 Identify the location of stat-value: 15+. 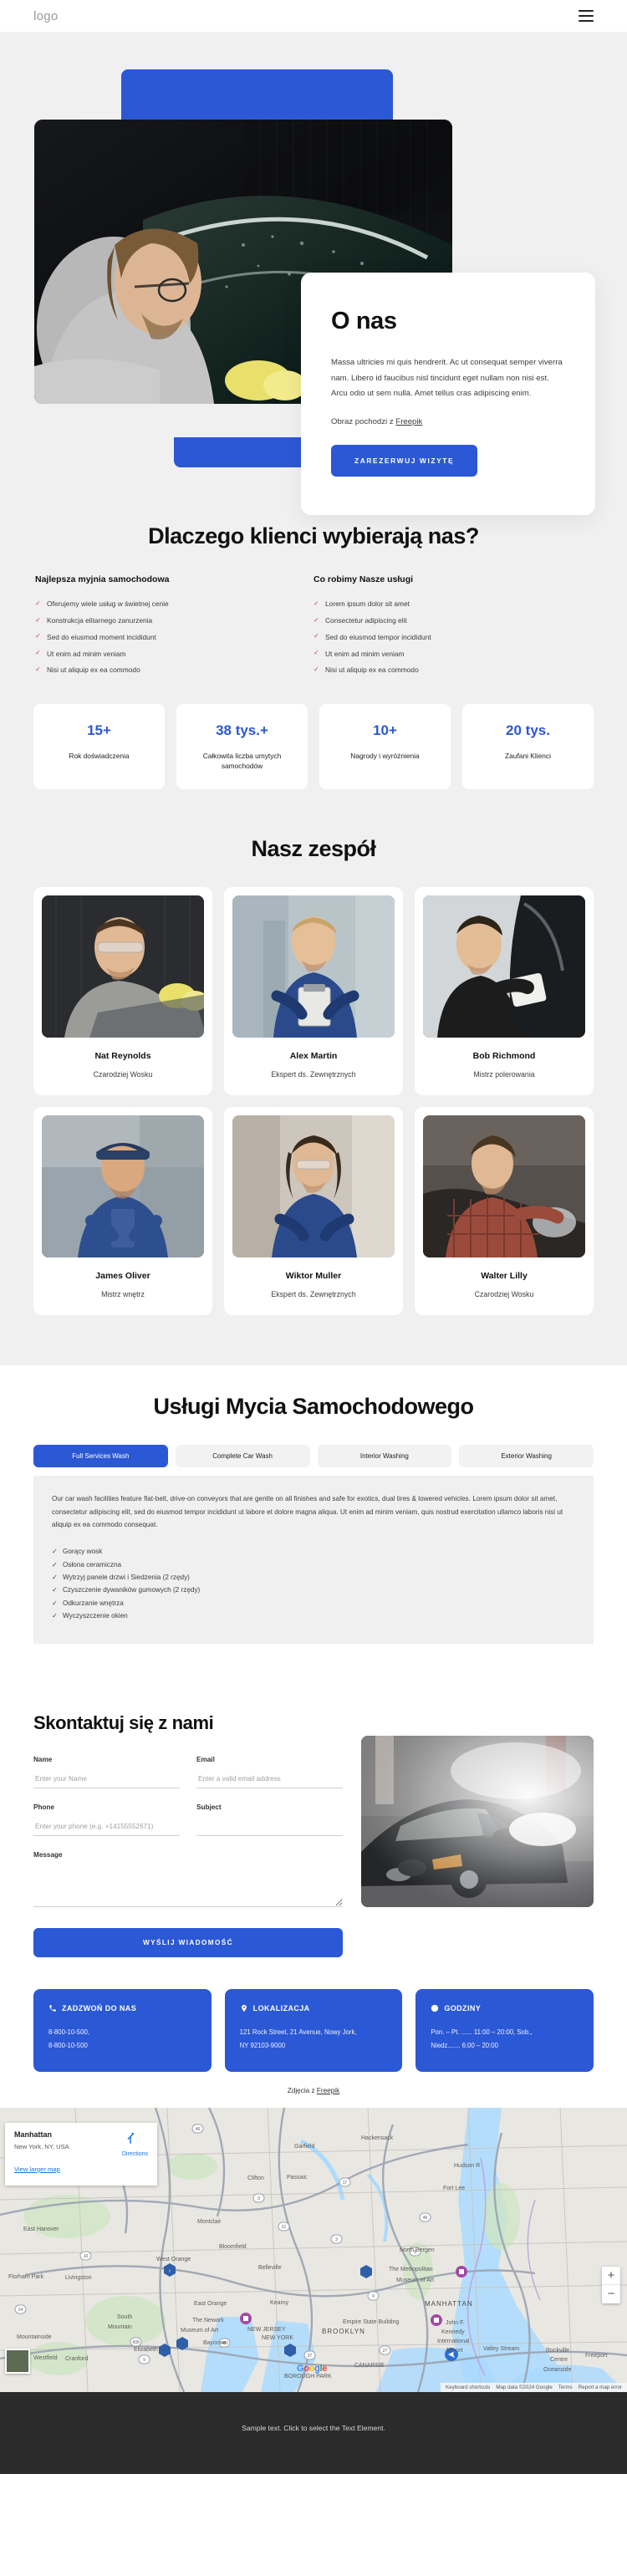
(99, 730).